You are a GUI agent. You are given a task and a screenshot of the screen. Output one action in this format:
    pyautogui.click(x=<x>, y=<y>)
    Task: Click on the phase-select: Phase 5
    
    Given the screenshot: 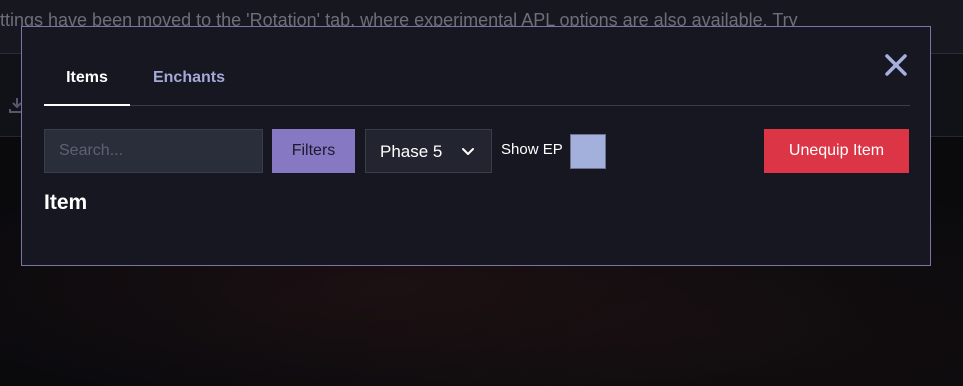 What is the action you would take?
    pyautogui.click(x=428, y=151)
    